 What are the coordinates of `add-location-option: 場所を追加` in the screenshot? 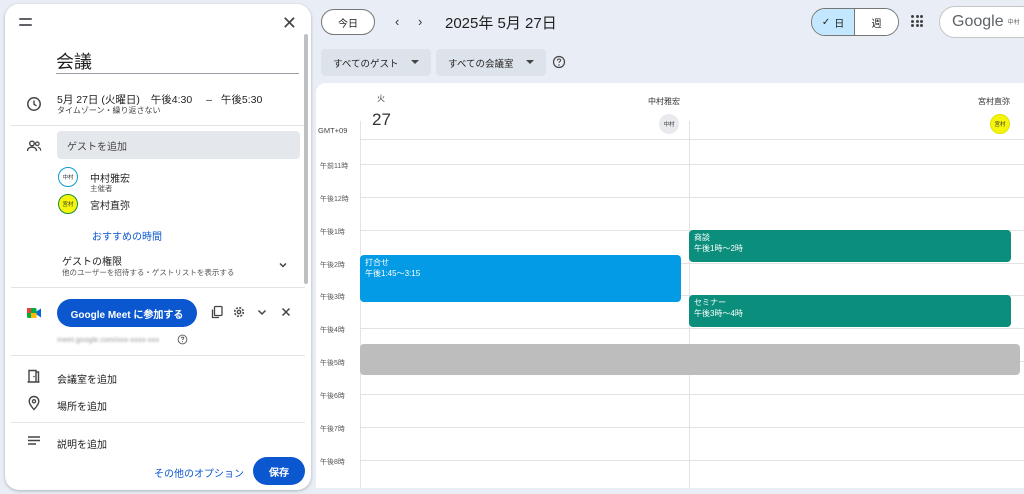 It's located at (82, 405).